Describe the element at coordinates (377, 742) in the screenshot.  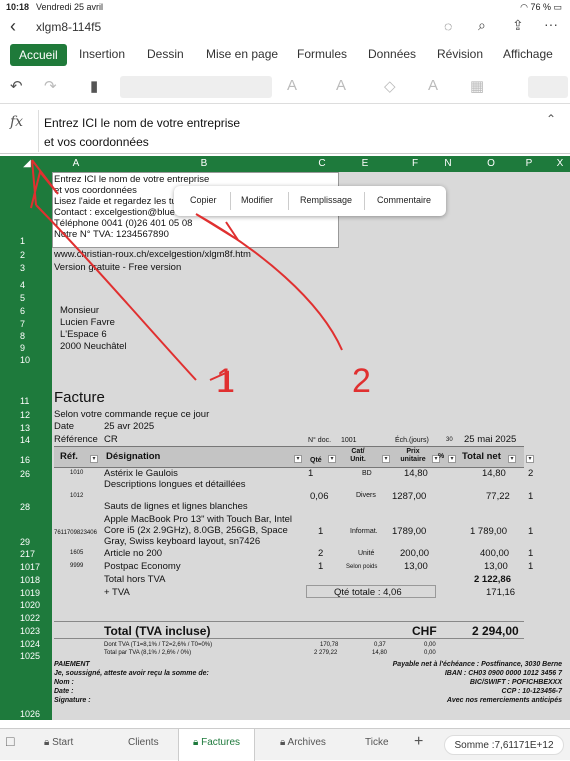
I see `sheet-tab-tickets: Ticke` at that location.